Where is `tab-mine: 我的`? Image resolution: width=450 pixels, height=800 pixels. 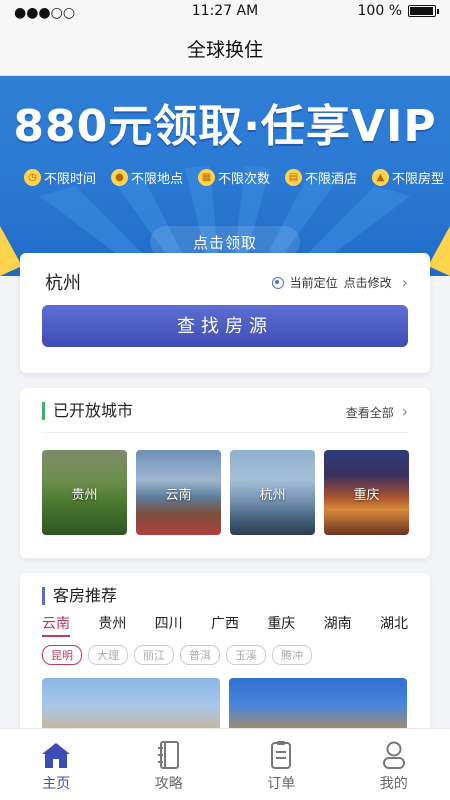
tab-mine: 我的 is located at coordinates (394, 764).